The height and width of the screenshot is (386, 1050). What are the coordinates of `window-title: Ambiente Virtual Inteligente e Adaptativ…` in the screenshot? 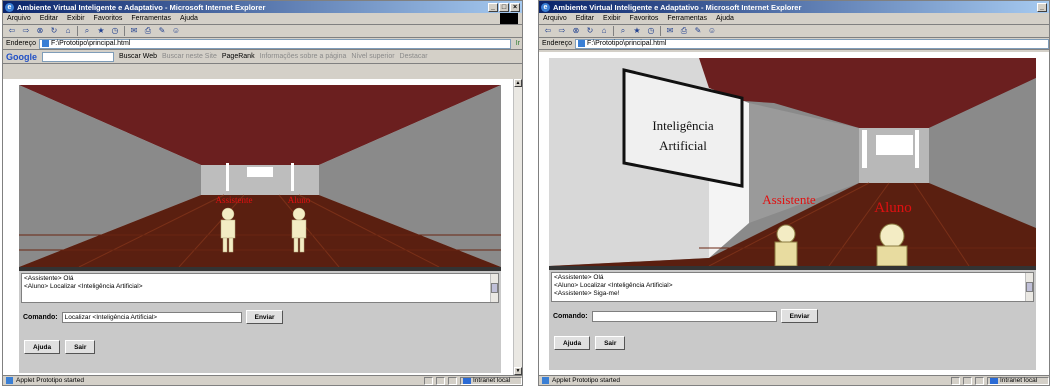 It's located at (677, 7).